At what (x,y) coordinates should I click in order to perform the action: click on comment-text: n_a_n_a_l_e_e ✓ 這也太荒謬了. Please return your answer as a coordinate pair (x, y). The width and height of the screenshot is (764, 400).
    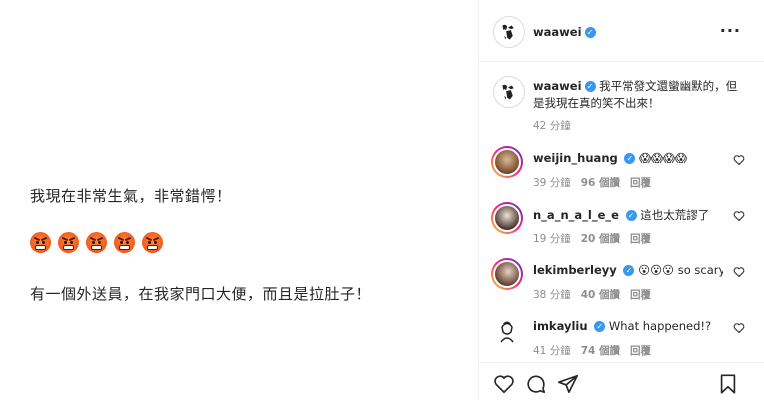
    Looking at the image, I should click on (621, 215).